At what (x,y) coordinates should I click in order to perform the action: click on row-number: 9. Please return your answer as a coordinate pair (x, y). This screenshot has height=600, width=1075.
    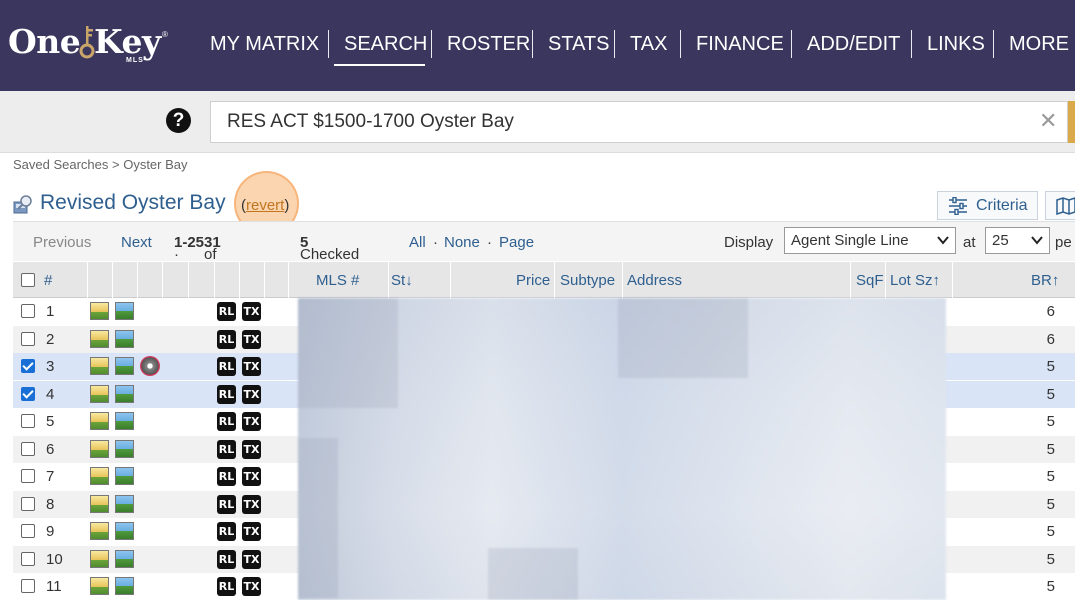
    Looking at the image, I should click on (50, 531).